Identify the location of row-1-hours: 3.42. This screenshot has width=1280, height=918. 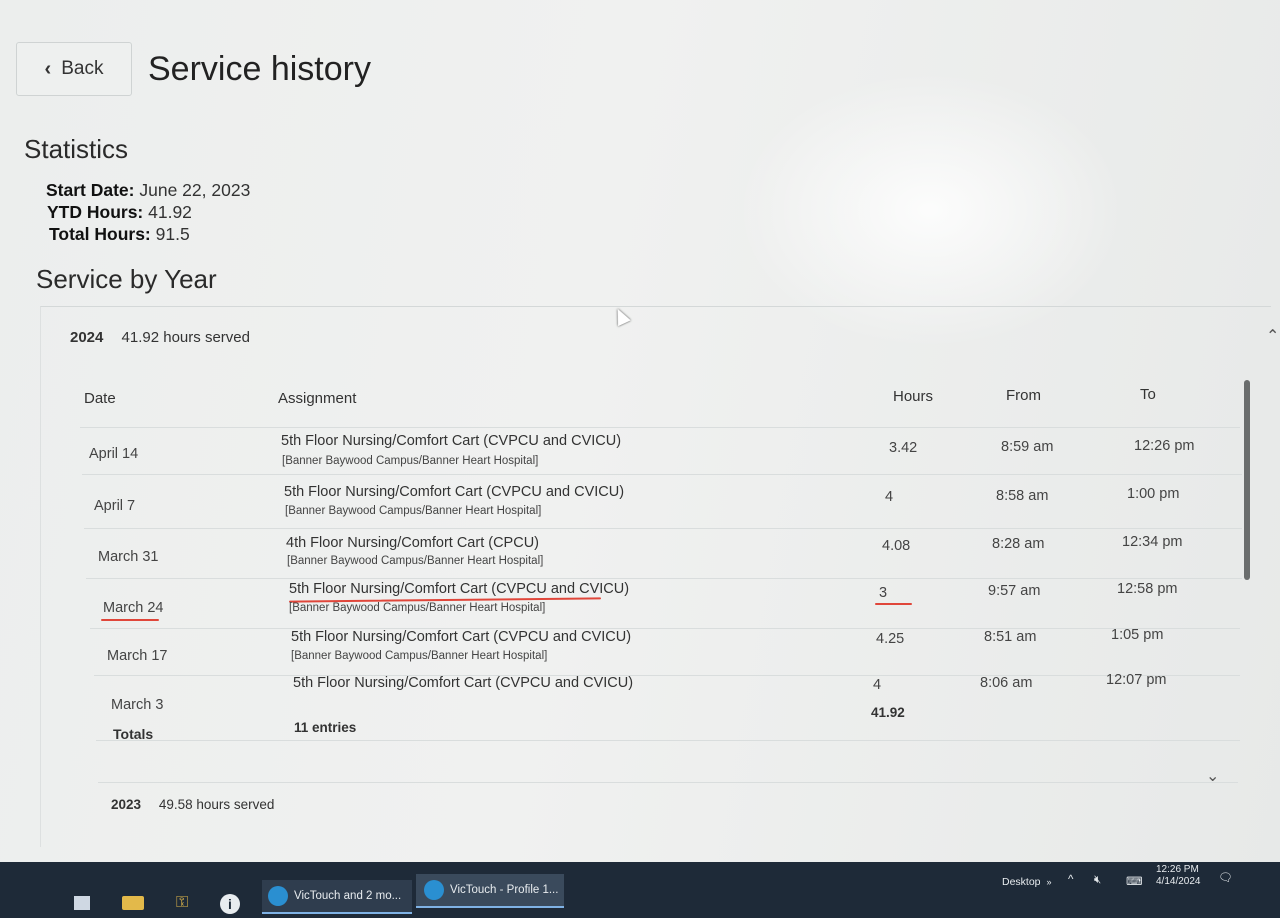
(903, 448).